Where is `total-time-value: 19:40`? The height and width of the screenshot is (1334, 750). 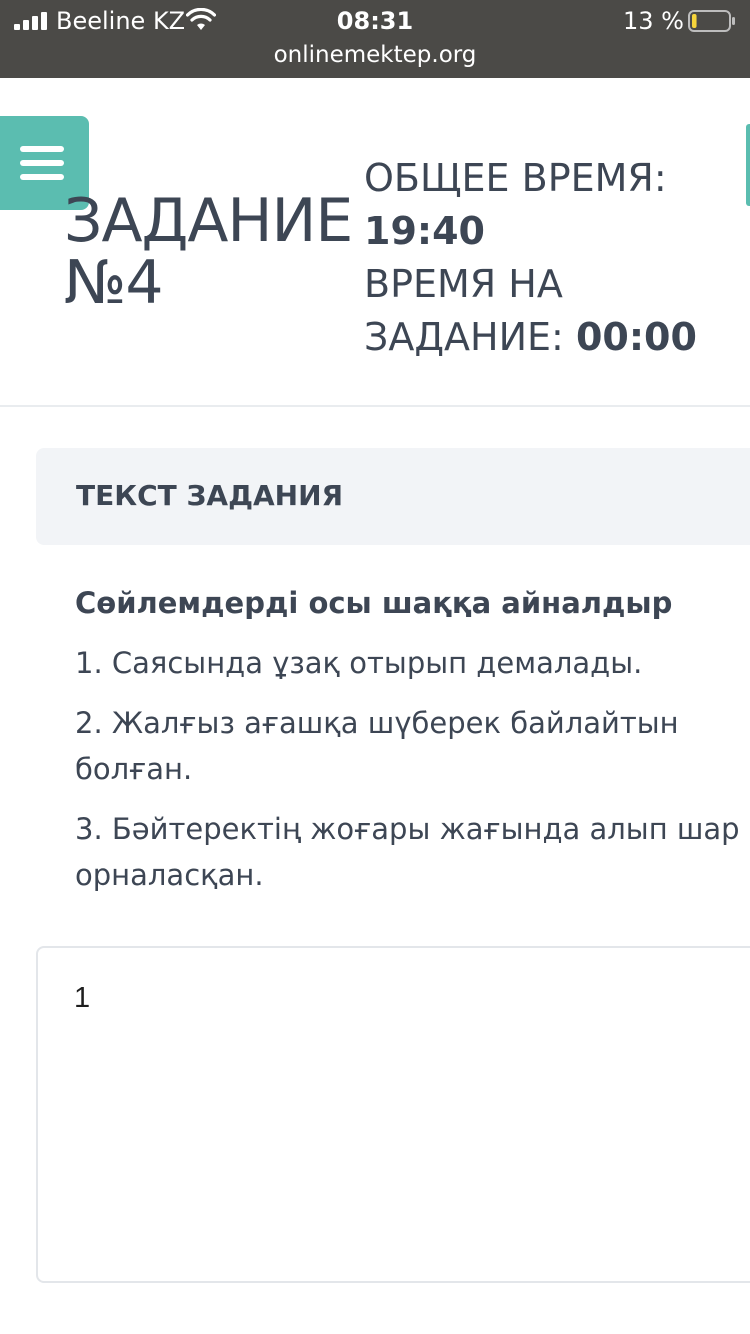
total-time-value: 19:40 is located at coordinates (424, 231).